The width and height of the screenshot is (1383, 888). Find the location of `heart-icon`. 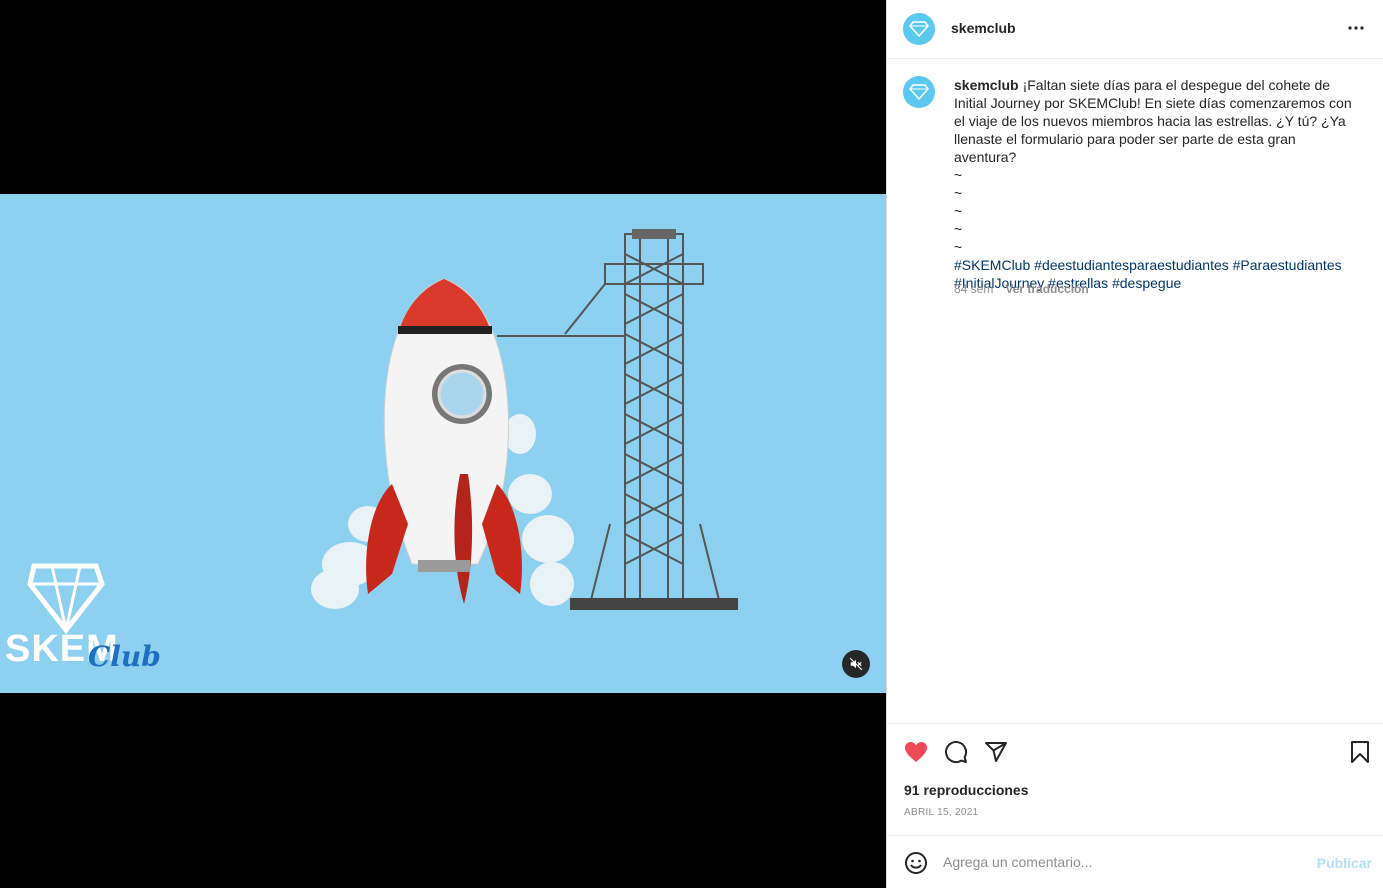

heart-icon is located at coordinates (916, 752).